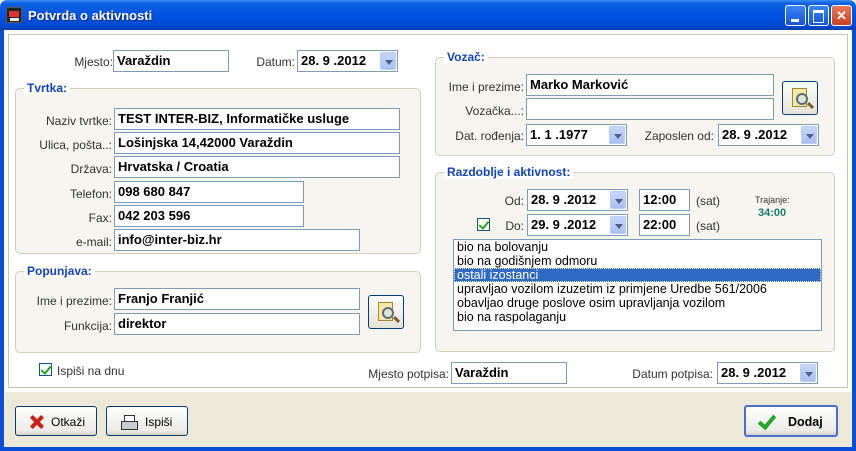 The height and width of the screenshot is (451, 856). What do you see at coordinates (637, 261) in the screenshot?
I see `list-item: bio na godišnjem odmoru` at bounding box center [637, 261].